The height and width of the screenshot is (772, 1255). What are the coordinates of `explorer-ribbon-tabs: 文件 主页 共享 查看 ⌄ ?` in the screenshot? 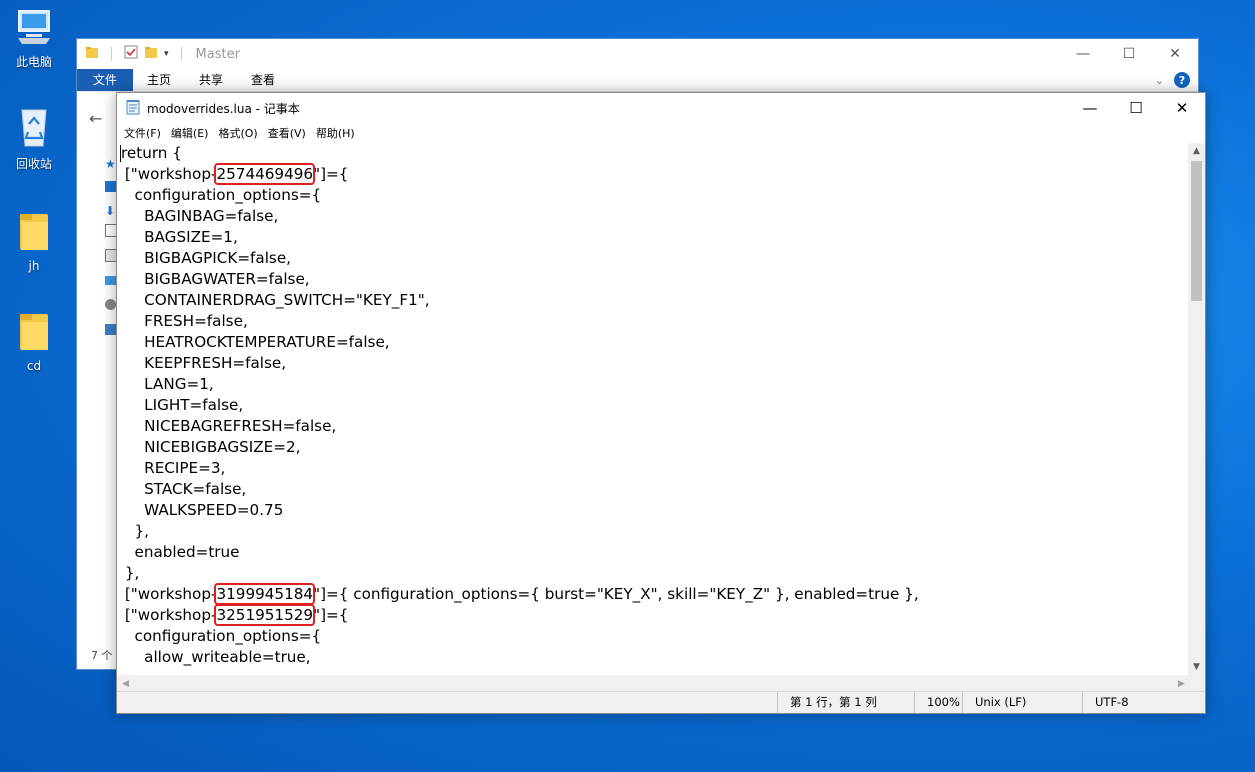 It's located at (637, 80).